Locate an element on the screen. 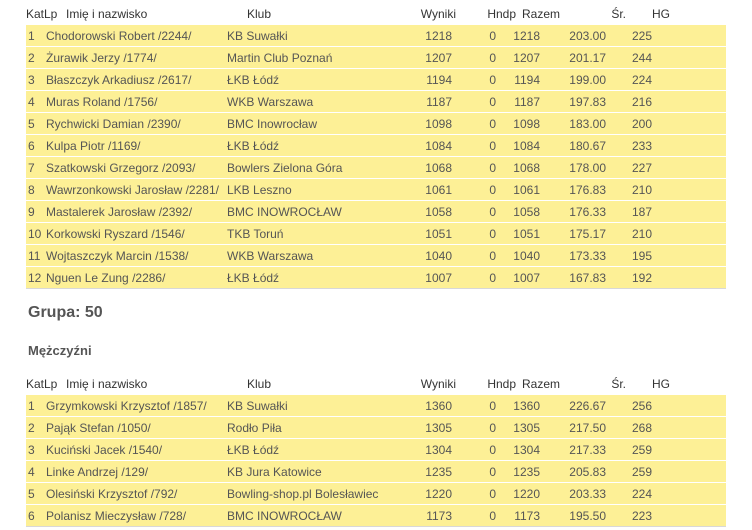 This screenshot has height=530, width=752. cell-wyniki: 1360 is located at coordinates (438, 406).